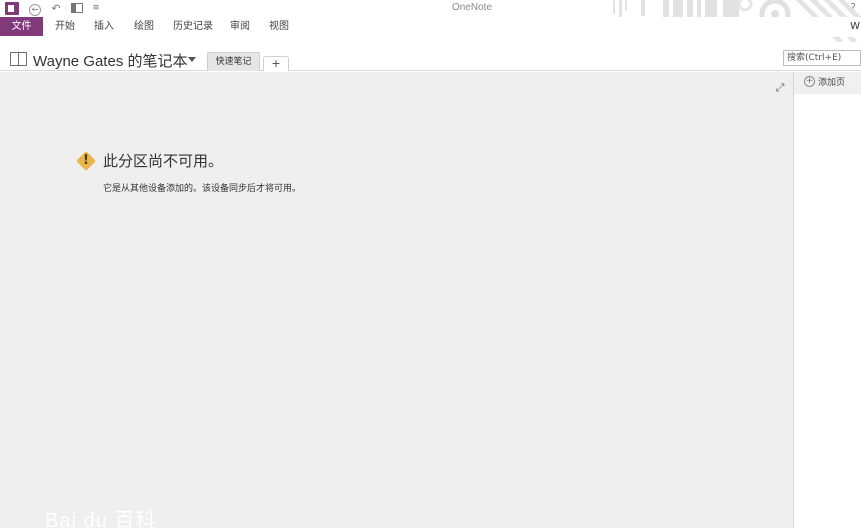 The width and height of the screenshot is (861, 528). What do you see at coordinates (279, 26) in the screenshot?
I see `tab-view: 视图` at bounding box center [279, 26].